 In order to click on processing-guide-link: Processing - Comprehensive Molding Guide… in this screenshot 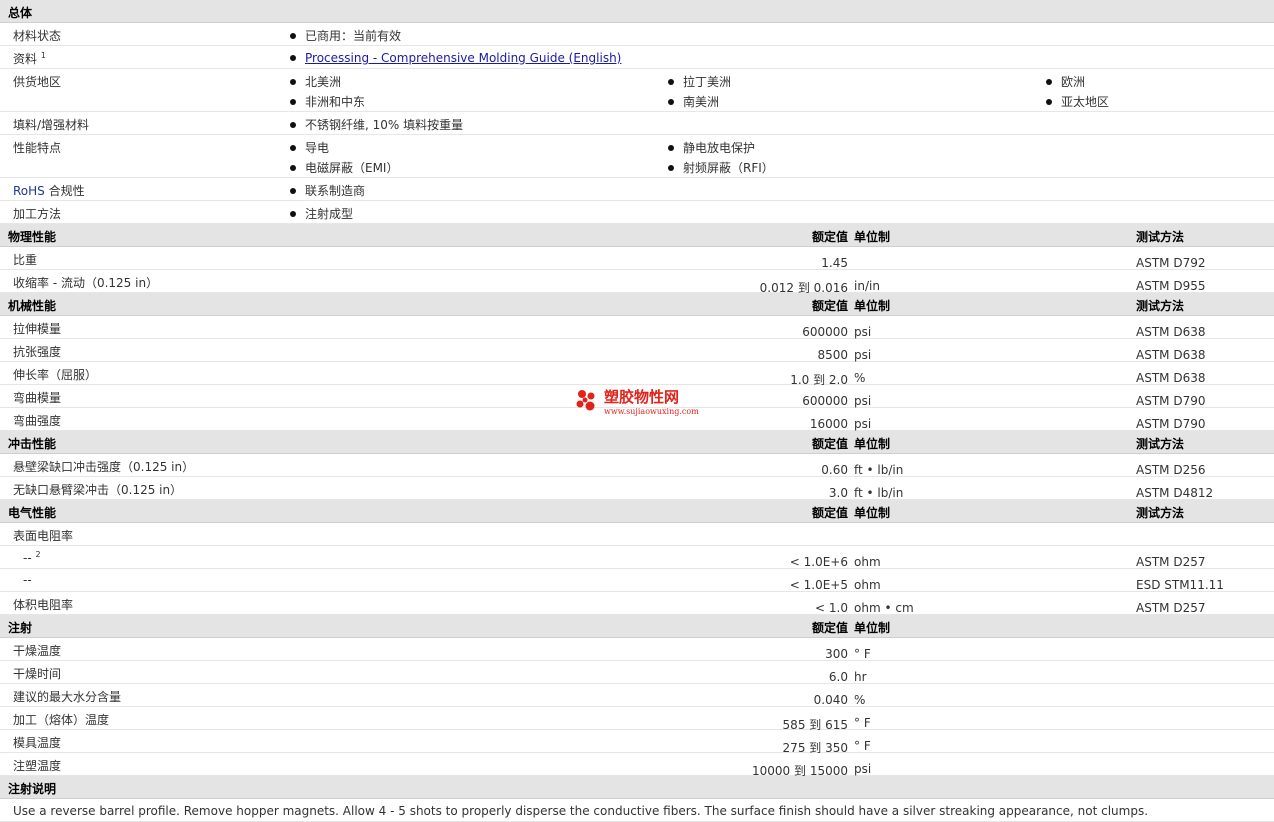, I will do `click(463, 58)`.